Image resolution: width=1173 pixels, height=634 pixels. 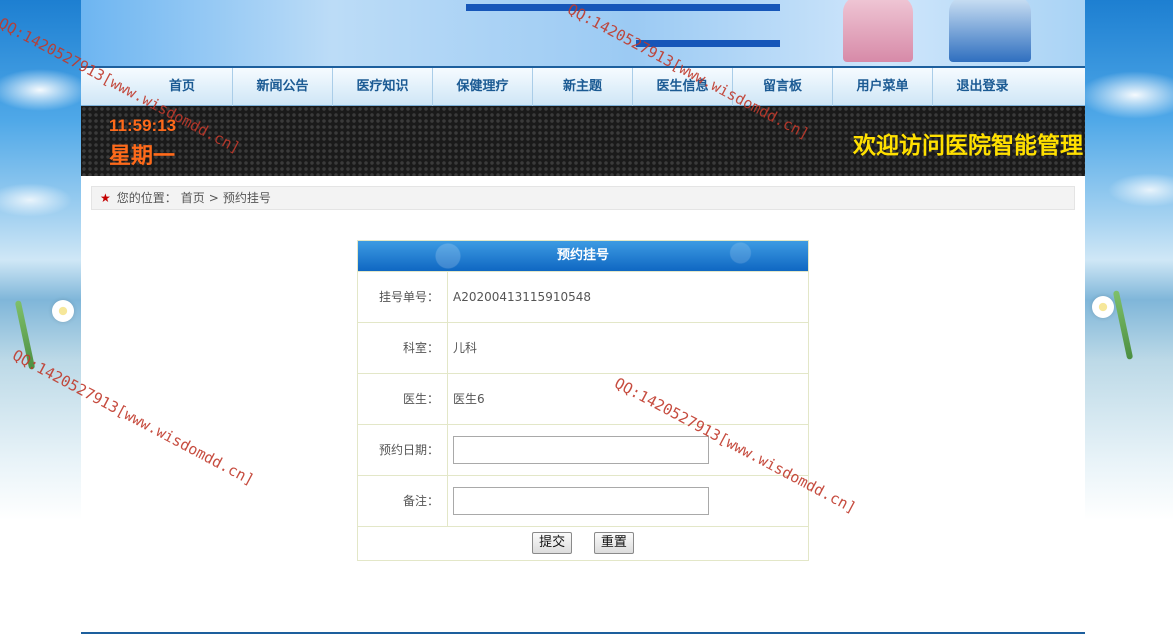 What do you see at coordinates (583, 543) in the screenshot?
I see `form-actions: 提交 重置` at bounding box center [583, 543].